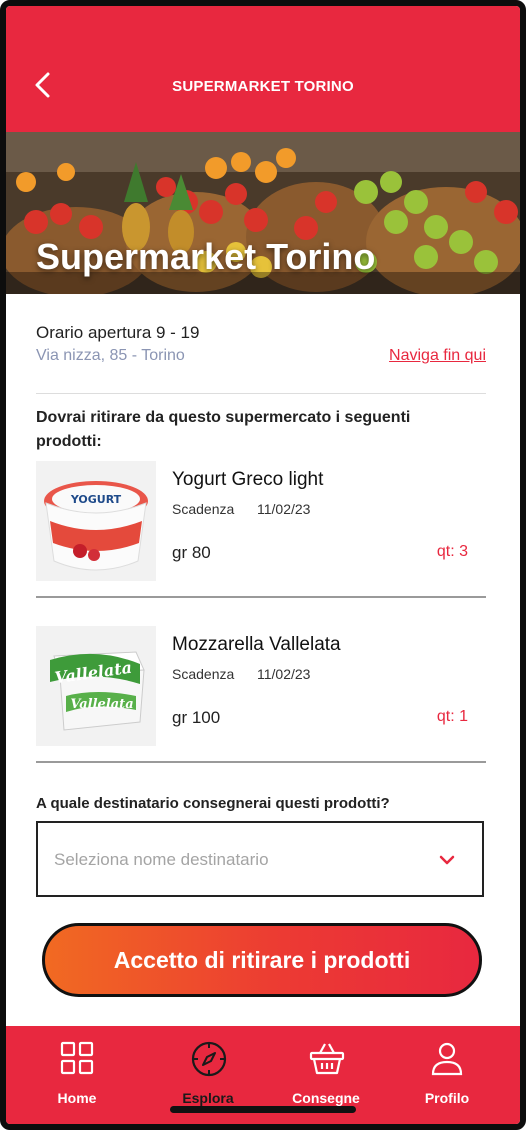 Image resolution: width=526 pixels, height=1130 pixels. What do you see at coordinates (263, 86) in the screenshot?
I see `page-title: SUPERMARKET TORINO` at bounding box center [263, 86].